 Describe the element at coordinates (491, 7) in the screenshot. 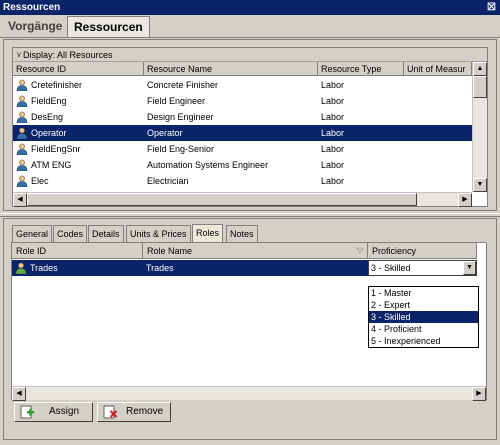

I see `close-icon: ☒` at that location.